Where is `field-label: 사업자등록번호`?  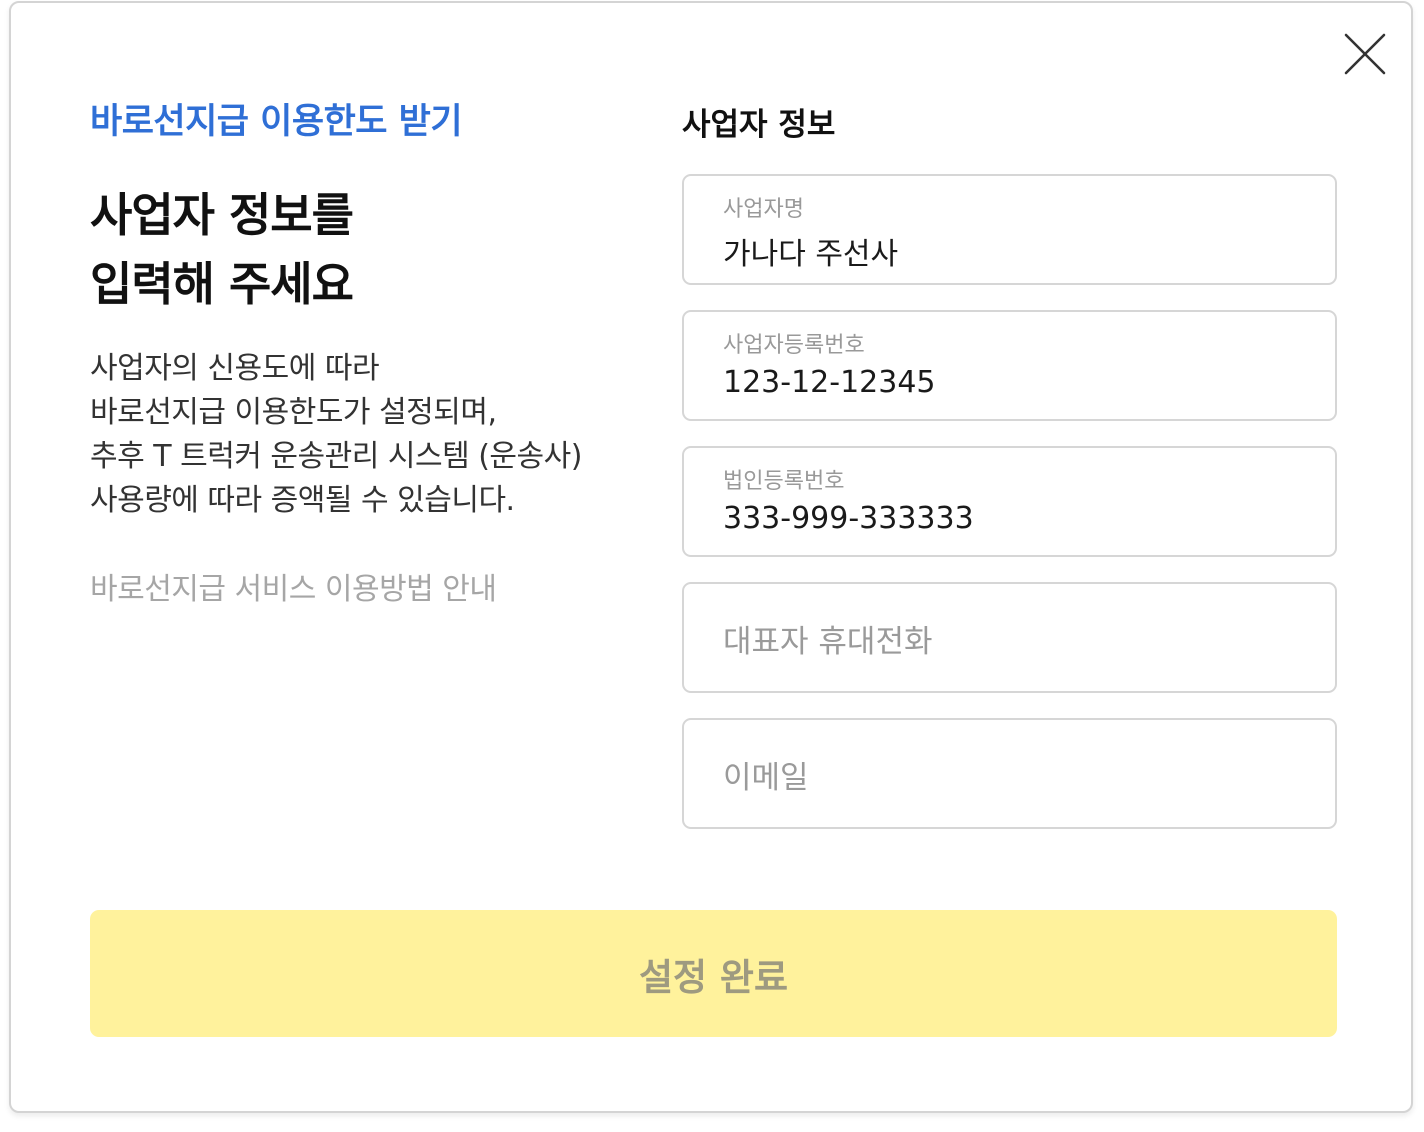
field-label: 사업자등록번호 is located at coordinates (794, 345).